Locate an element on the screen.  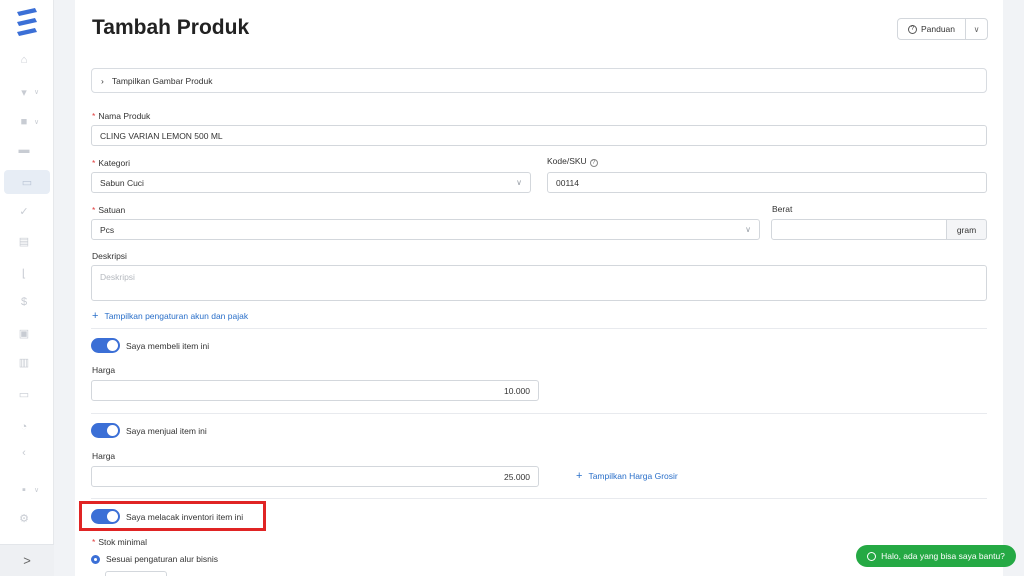
min-stock-option-label: Sesuai pengaturan alur bisnis is located at coordinates (162, 559).